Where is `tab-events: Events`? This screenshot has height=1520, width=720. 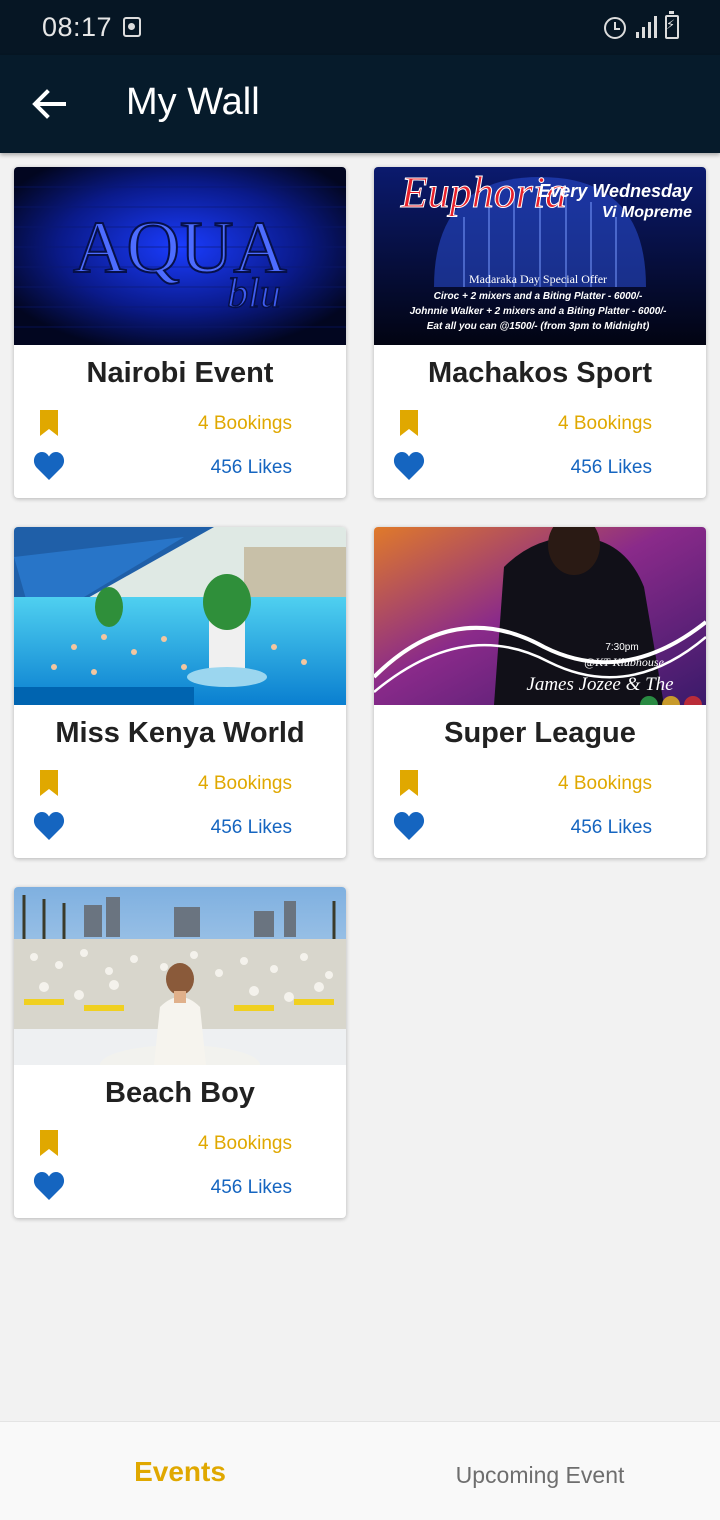
tab-events: Events is located at coordinates (180, 1471).